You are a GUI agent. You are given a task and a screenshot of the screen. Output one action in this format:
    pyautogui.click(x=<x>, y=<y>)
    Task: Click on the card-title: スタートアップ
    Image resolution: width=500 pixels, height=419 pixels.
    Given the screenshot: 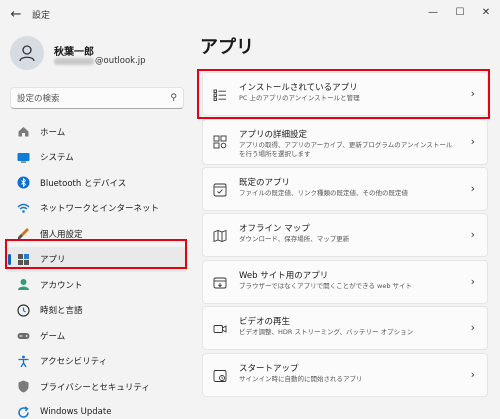 What is the action you would take?
    pyautogui.click(x=269, y=369)
    